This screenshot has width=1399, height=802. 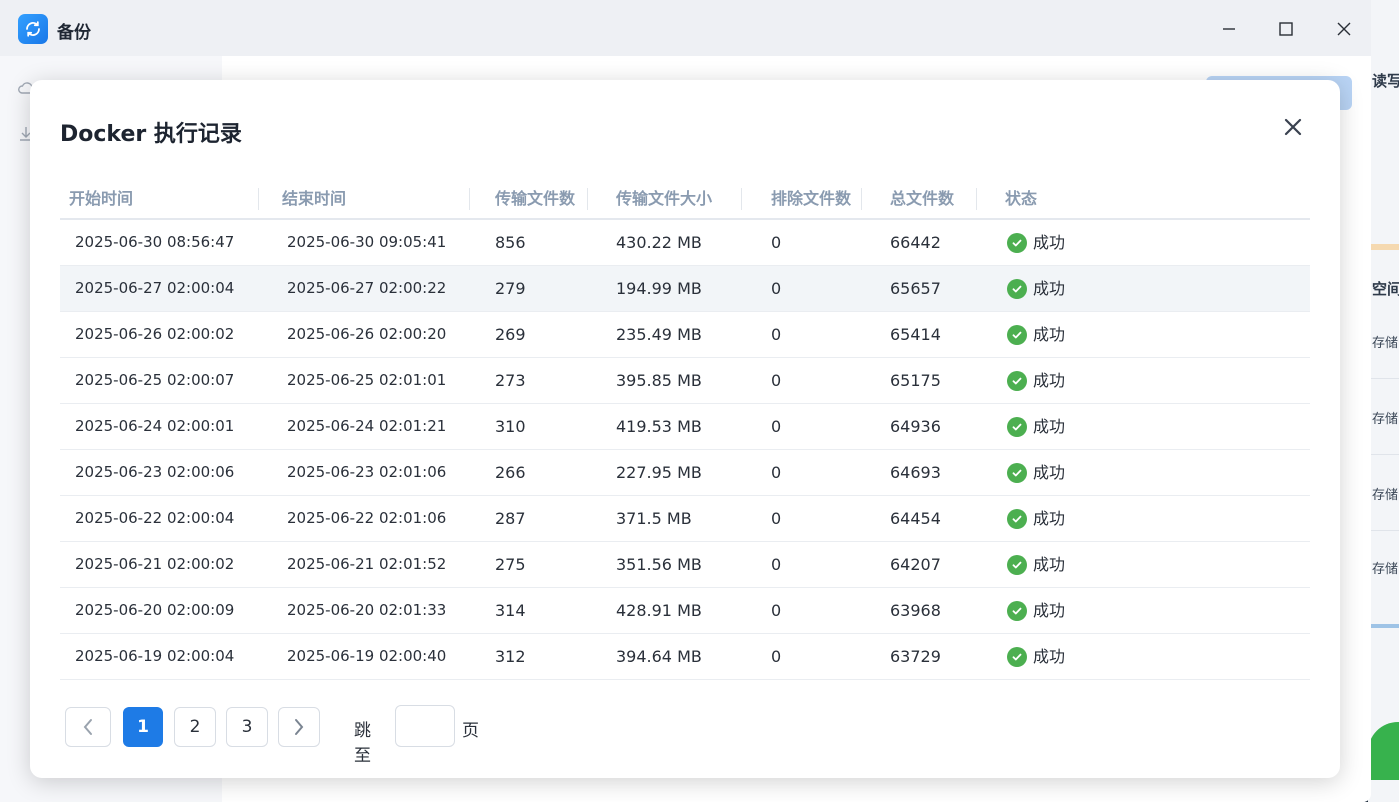 I want to click on total-files-cell: 64693, so click(x=915, y=472).